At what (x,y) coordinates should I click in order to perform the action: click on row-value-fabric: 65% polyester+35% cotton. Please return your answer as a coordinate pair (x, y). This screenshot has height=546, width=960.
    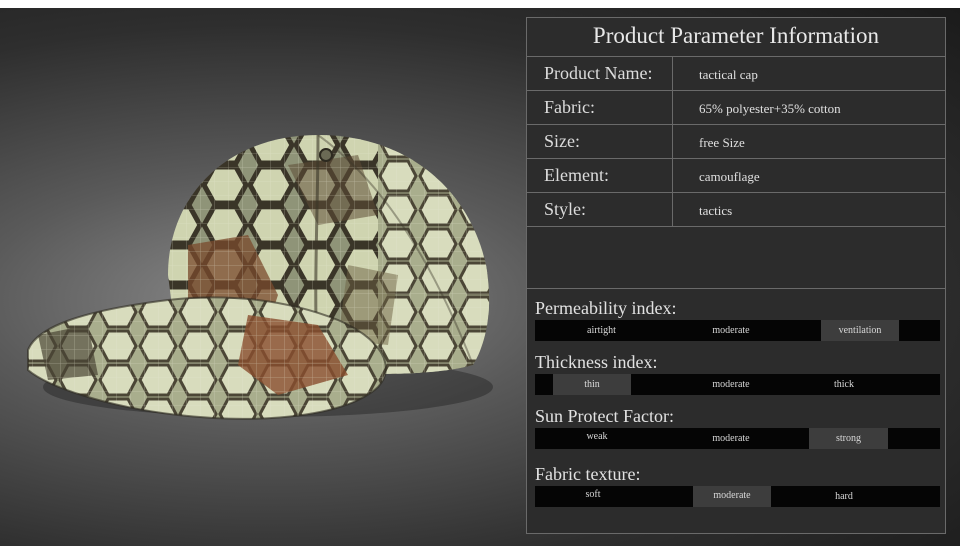
    Looking at the image, I should click on (770, 108).